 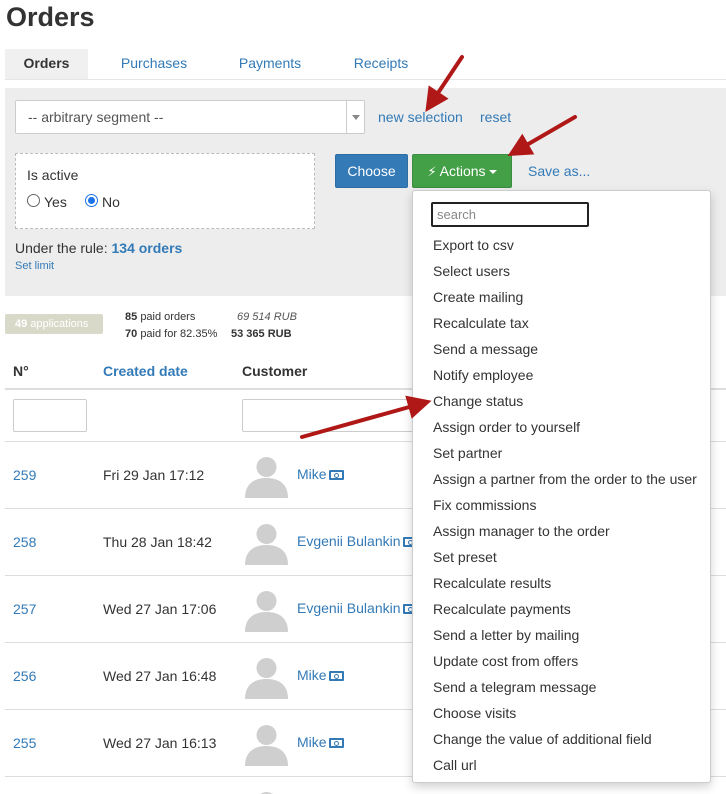 I want to click on number-filter-input, so click(x=50, y=415).